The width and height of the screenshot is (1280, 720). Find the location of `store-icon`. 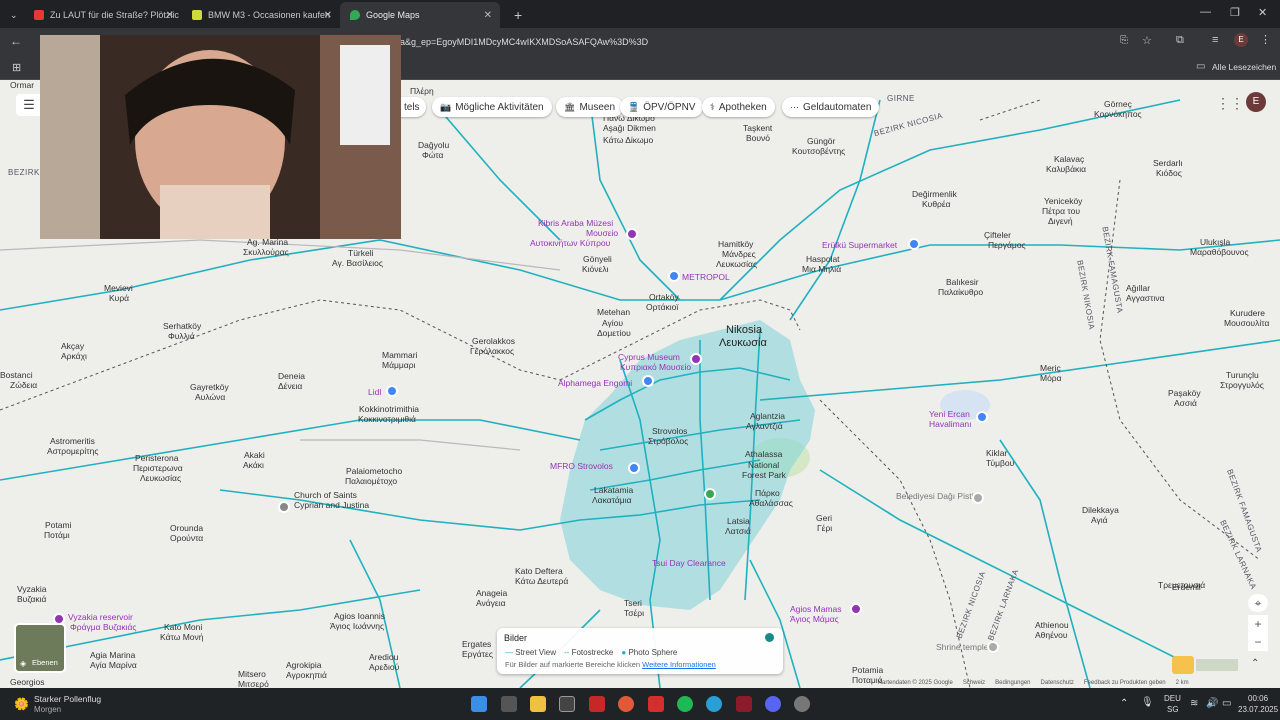

store-icon is located at coordinates (567, 704).